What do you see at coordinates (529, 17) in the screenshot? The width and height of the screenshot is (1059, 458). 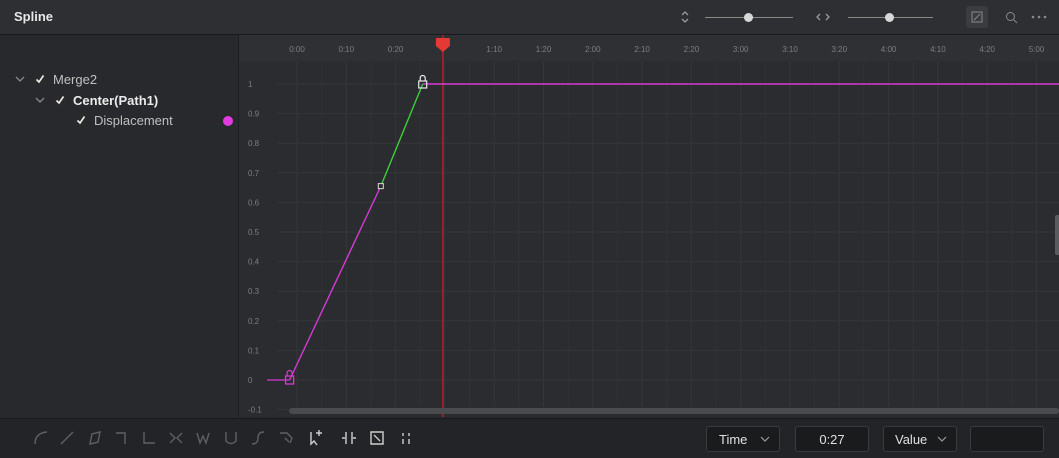 I see `title-bar: Spline` at bounding box center [529, 17].